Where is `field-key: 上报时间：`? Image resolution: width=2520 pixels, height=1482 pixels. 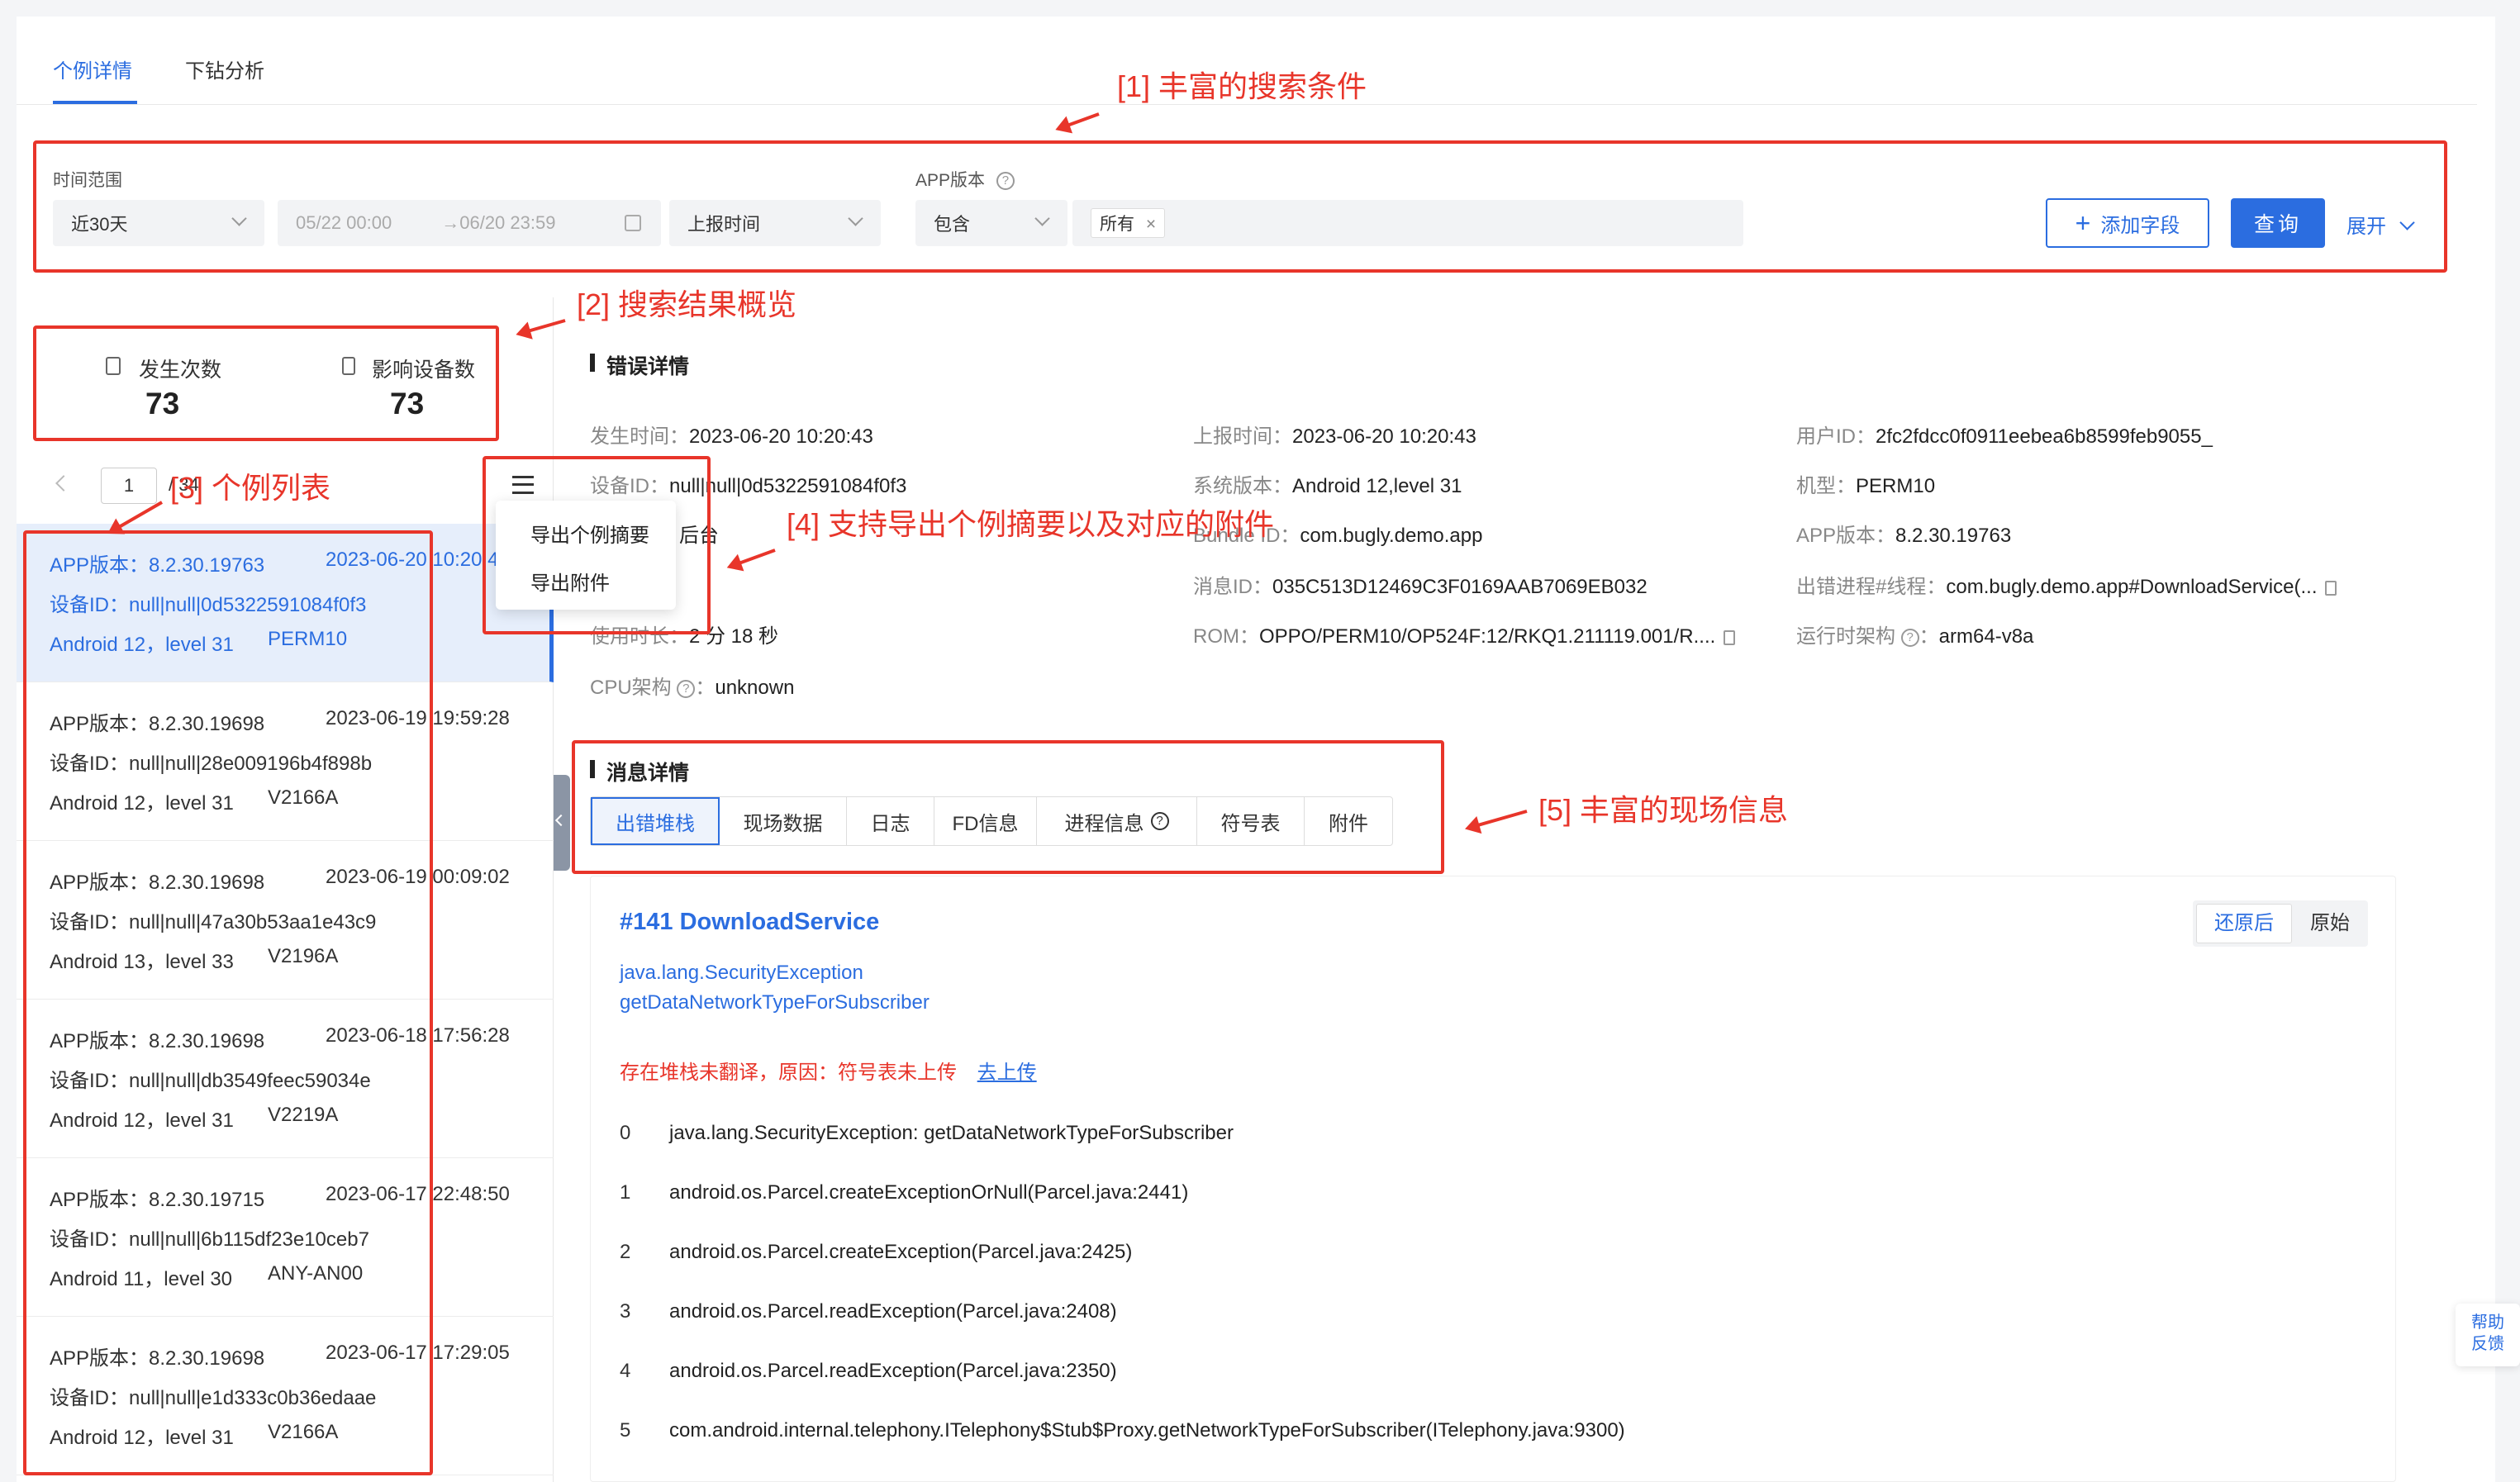
field-key: 上报时间： is located at coordinates (1242, 436).